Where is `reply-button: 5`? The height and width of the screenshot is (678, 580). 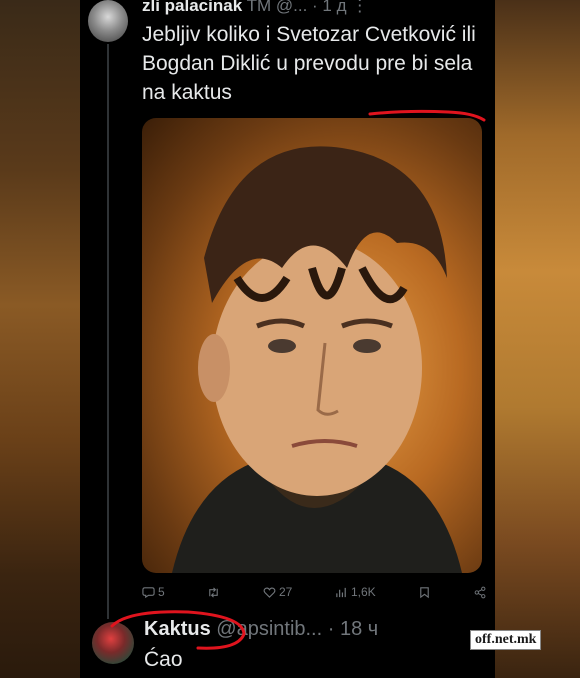
reply-button: 5 is located at coordinates (153, 592).